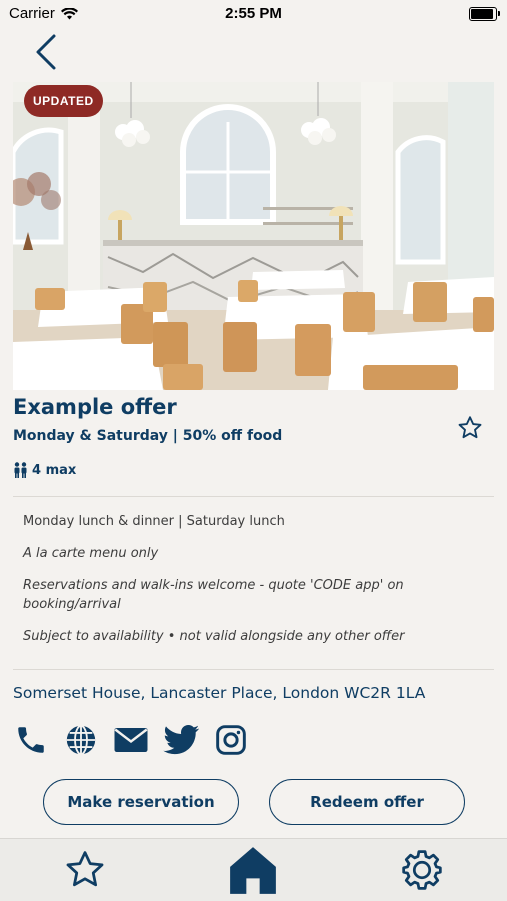 This screenshot has width=507, height=901. I want to click on tab-home, so click(253, 870).